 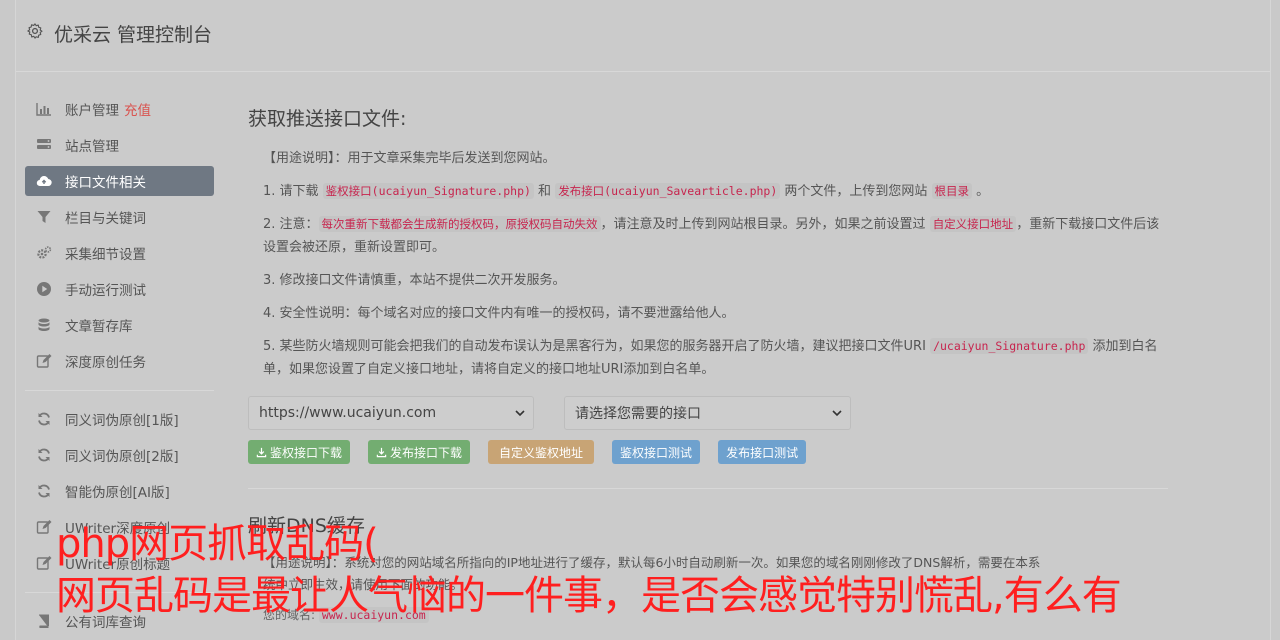 I want to click on sidebar-item-label: 手动运行测试, so click(x=105, y=291).